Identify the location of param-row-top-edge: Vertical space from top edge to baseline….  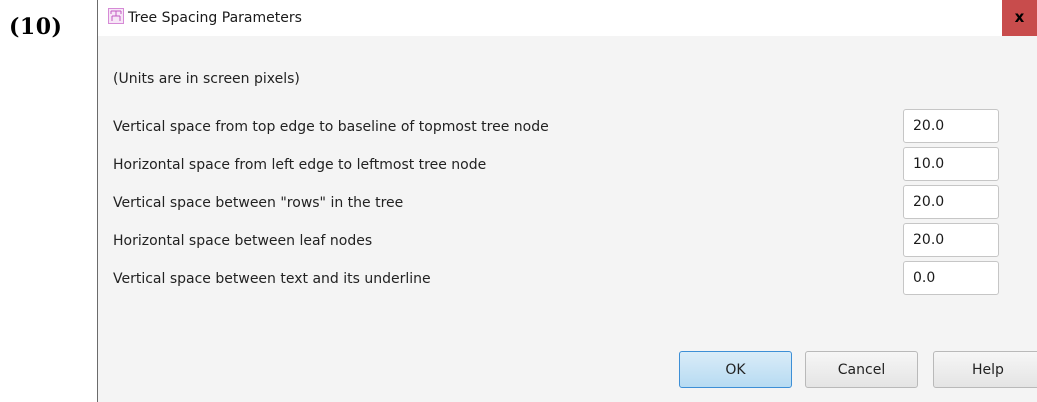
(567, 126).